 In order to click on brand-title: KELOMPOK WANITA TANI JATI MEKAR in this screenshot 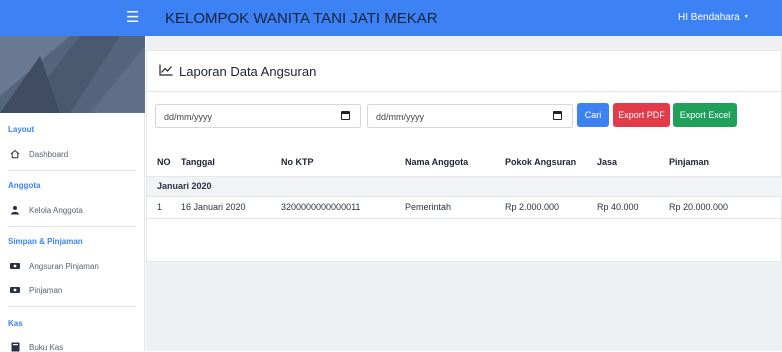, I will do `click(301, 18)`.